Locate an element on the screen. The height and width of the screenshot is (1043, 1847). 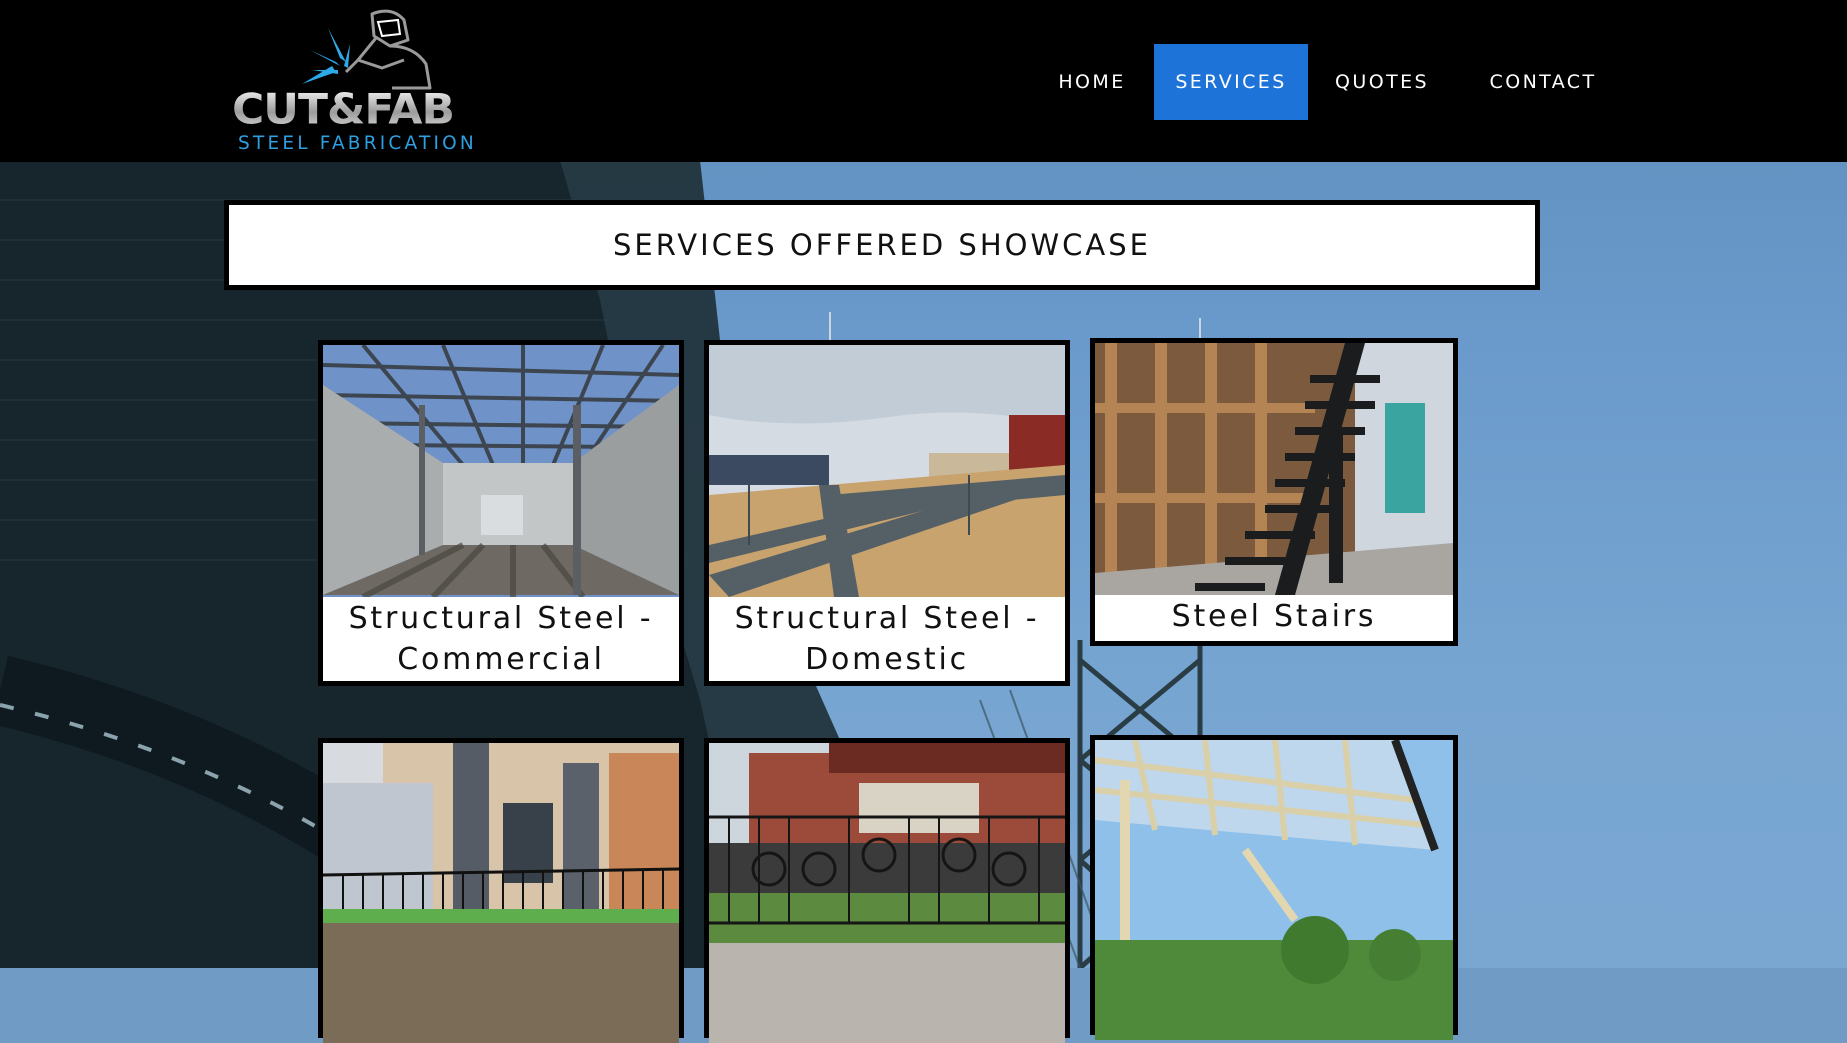
service-card-pergola is located at coordinates (1274, 887).